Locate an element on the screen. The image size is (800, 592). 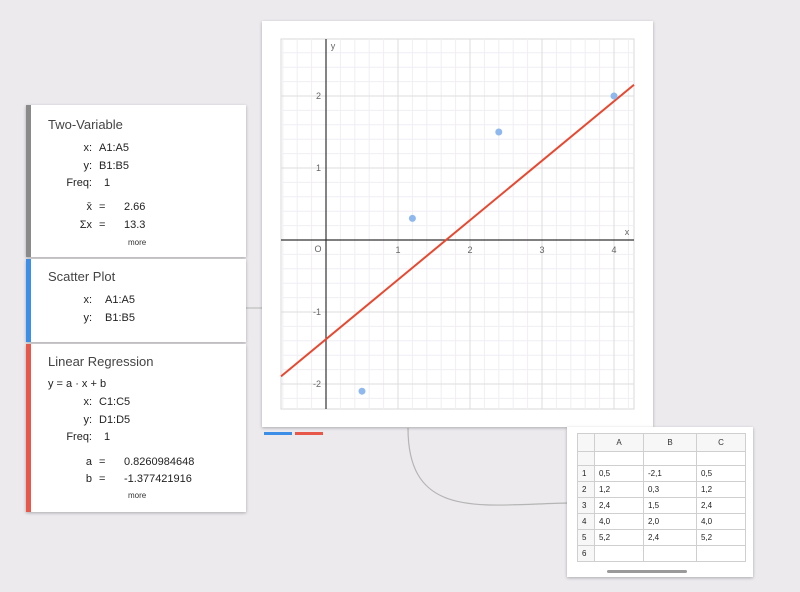
mean-value: 2.66 is located at coordinates (135, 207).